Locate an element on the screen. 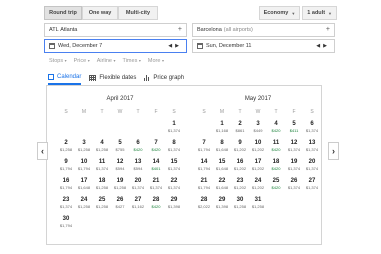 Image resolution: width=381 pixels, height=254 pixels. calendar-day: 12 $594 is located at coordinates (120, 168).